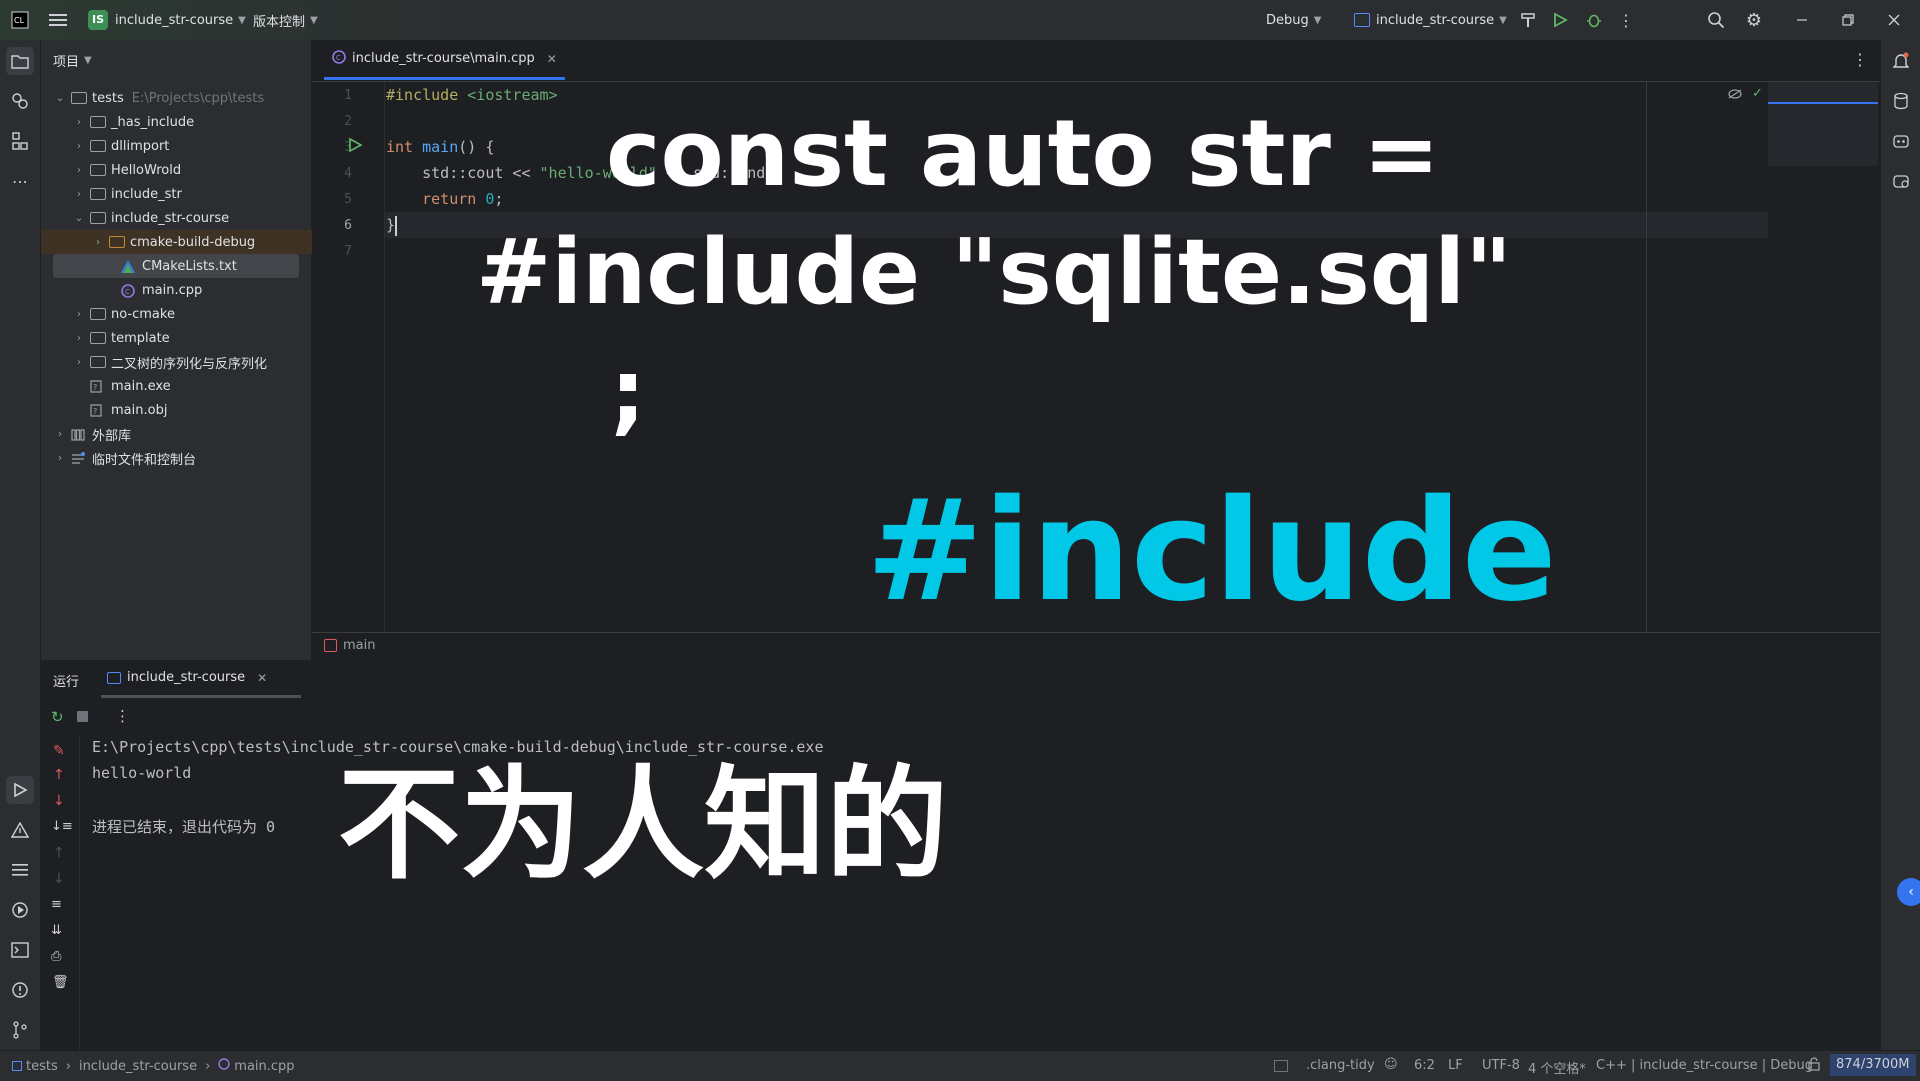 This screenshot has height=1081, width=1920. I want to click on cmake-file-icon, so click(129, 266).